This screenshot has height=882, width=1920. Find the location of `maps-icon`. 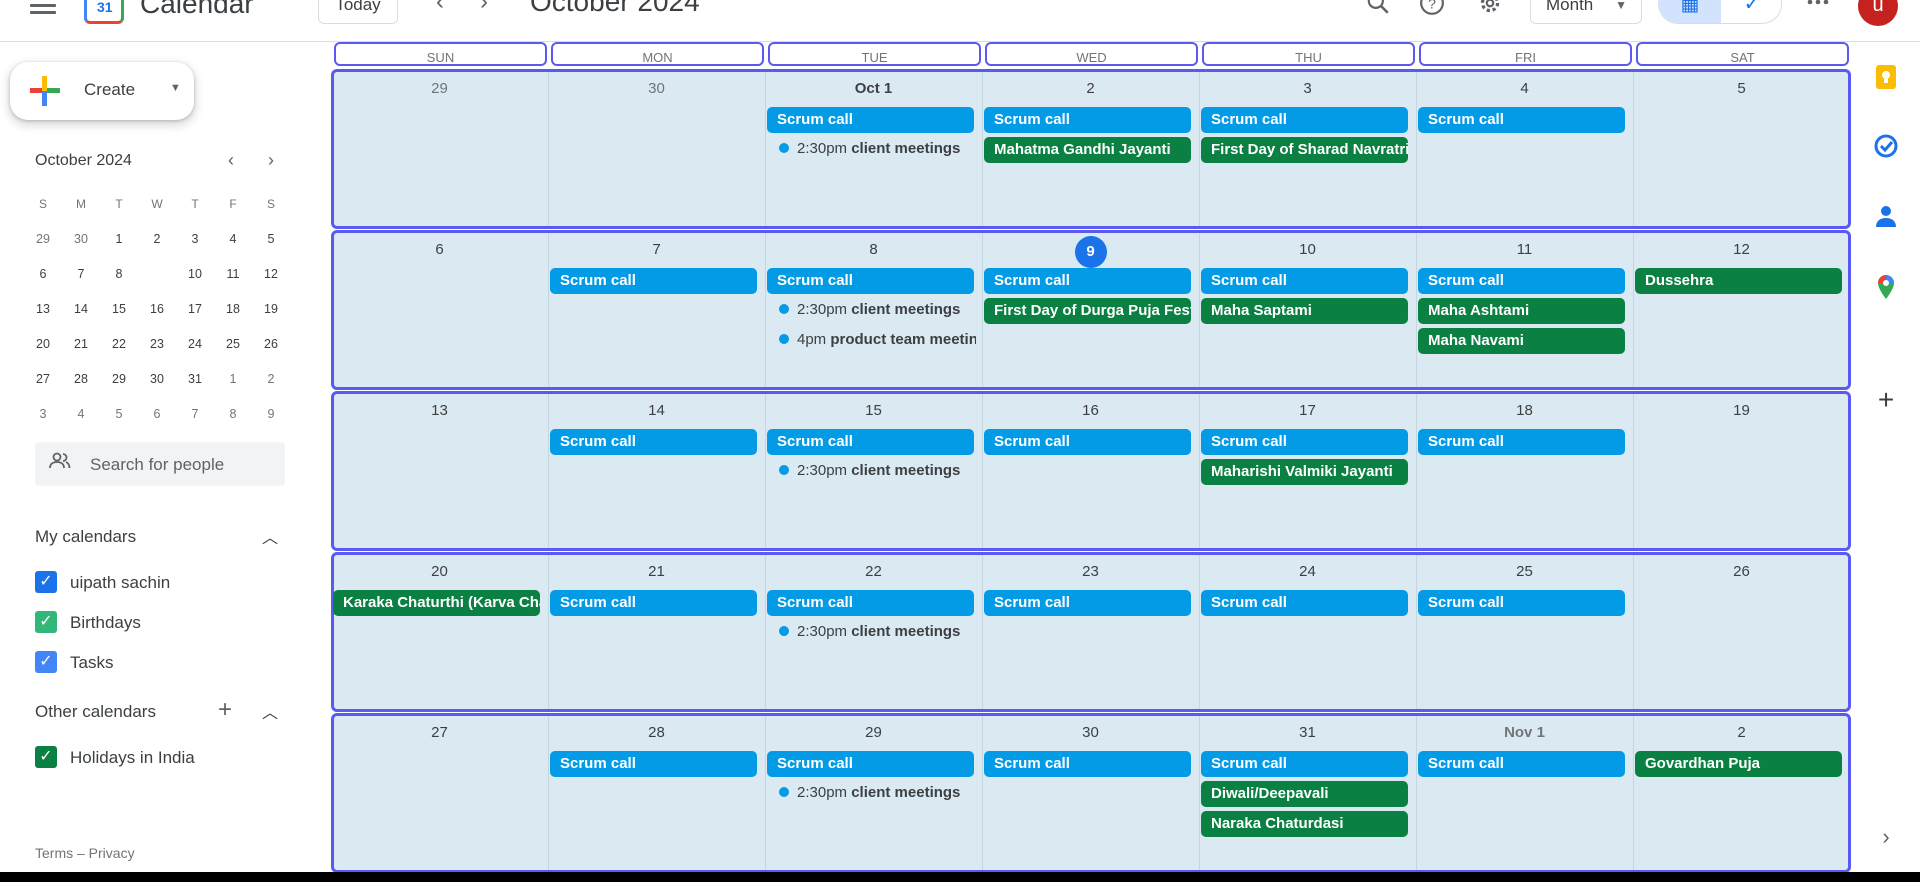

maps-icon is located at coordinates (1886, 288).